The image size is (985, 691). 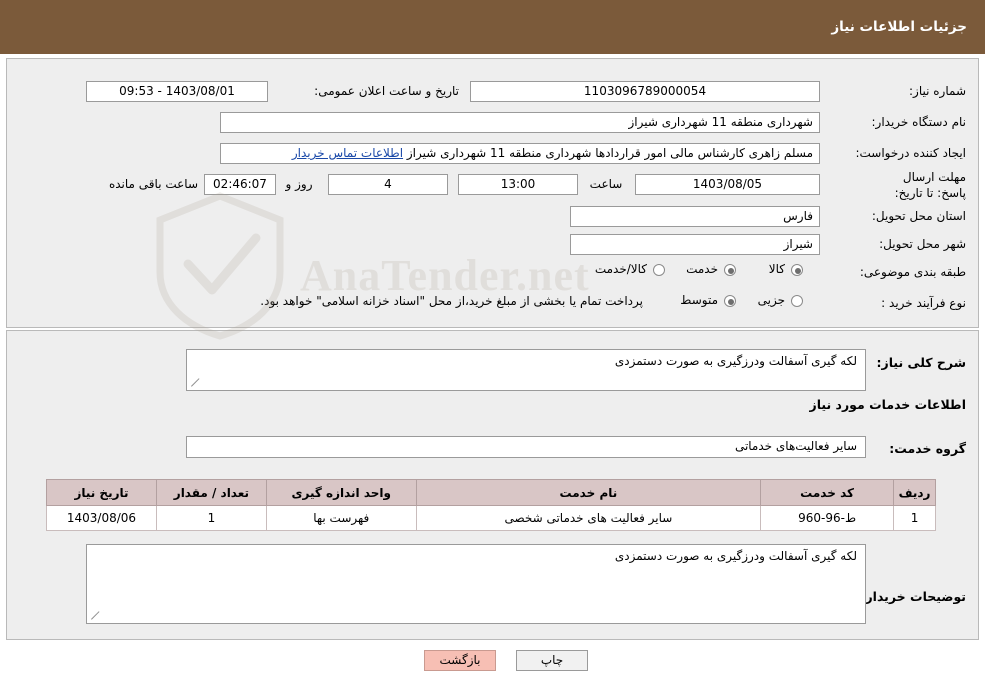 I want to click on category-option-kala: کالا, so click(x=776, y=269).